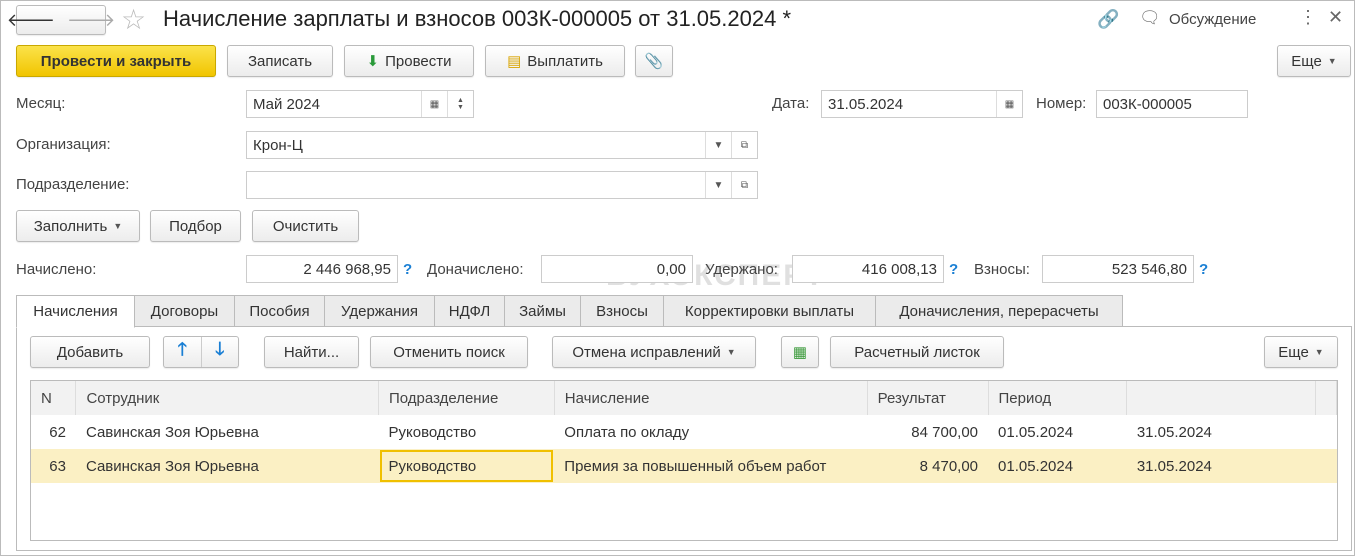  Describe the element at coordinates (514, 61) in the screenshot. I see `pay-icon: ▤` at that location.